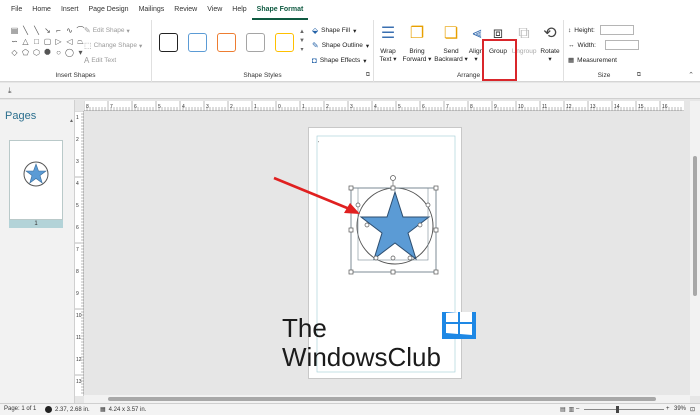  Describe the element at coordinates (69, 52) in the screenshot. I see `oval-shape-icon: ◯` at that location.